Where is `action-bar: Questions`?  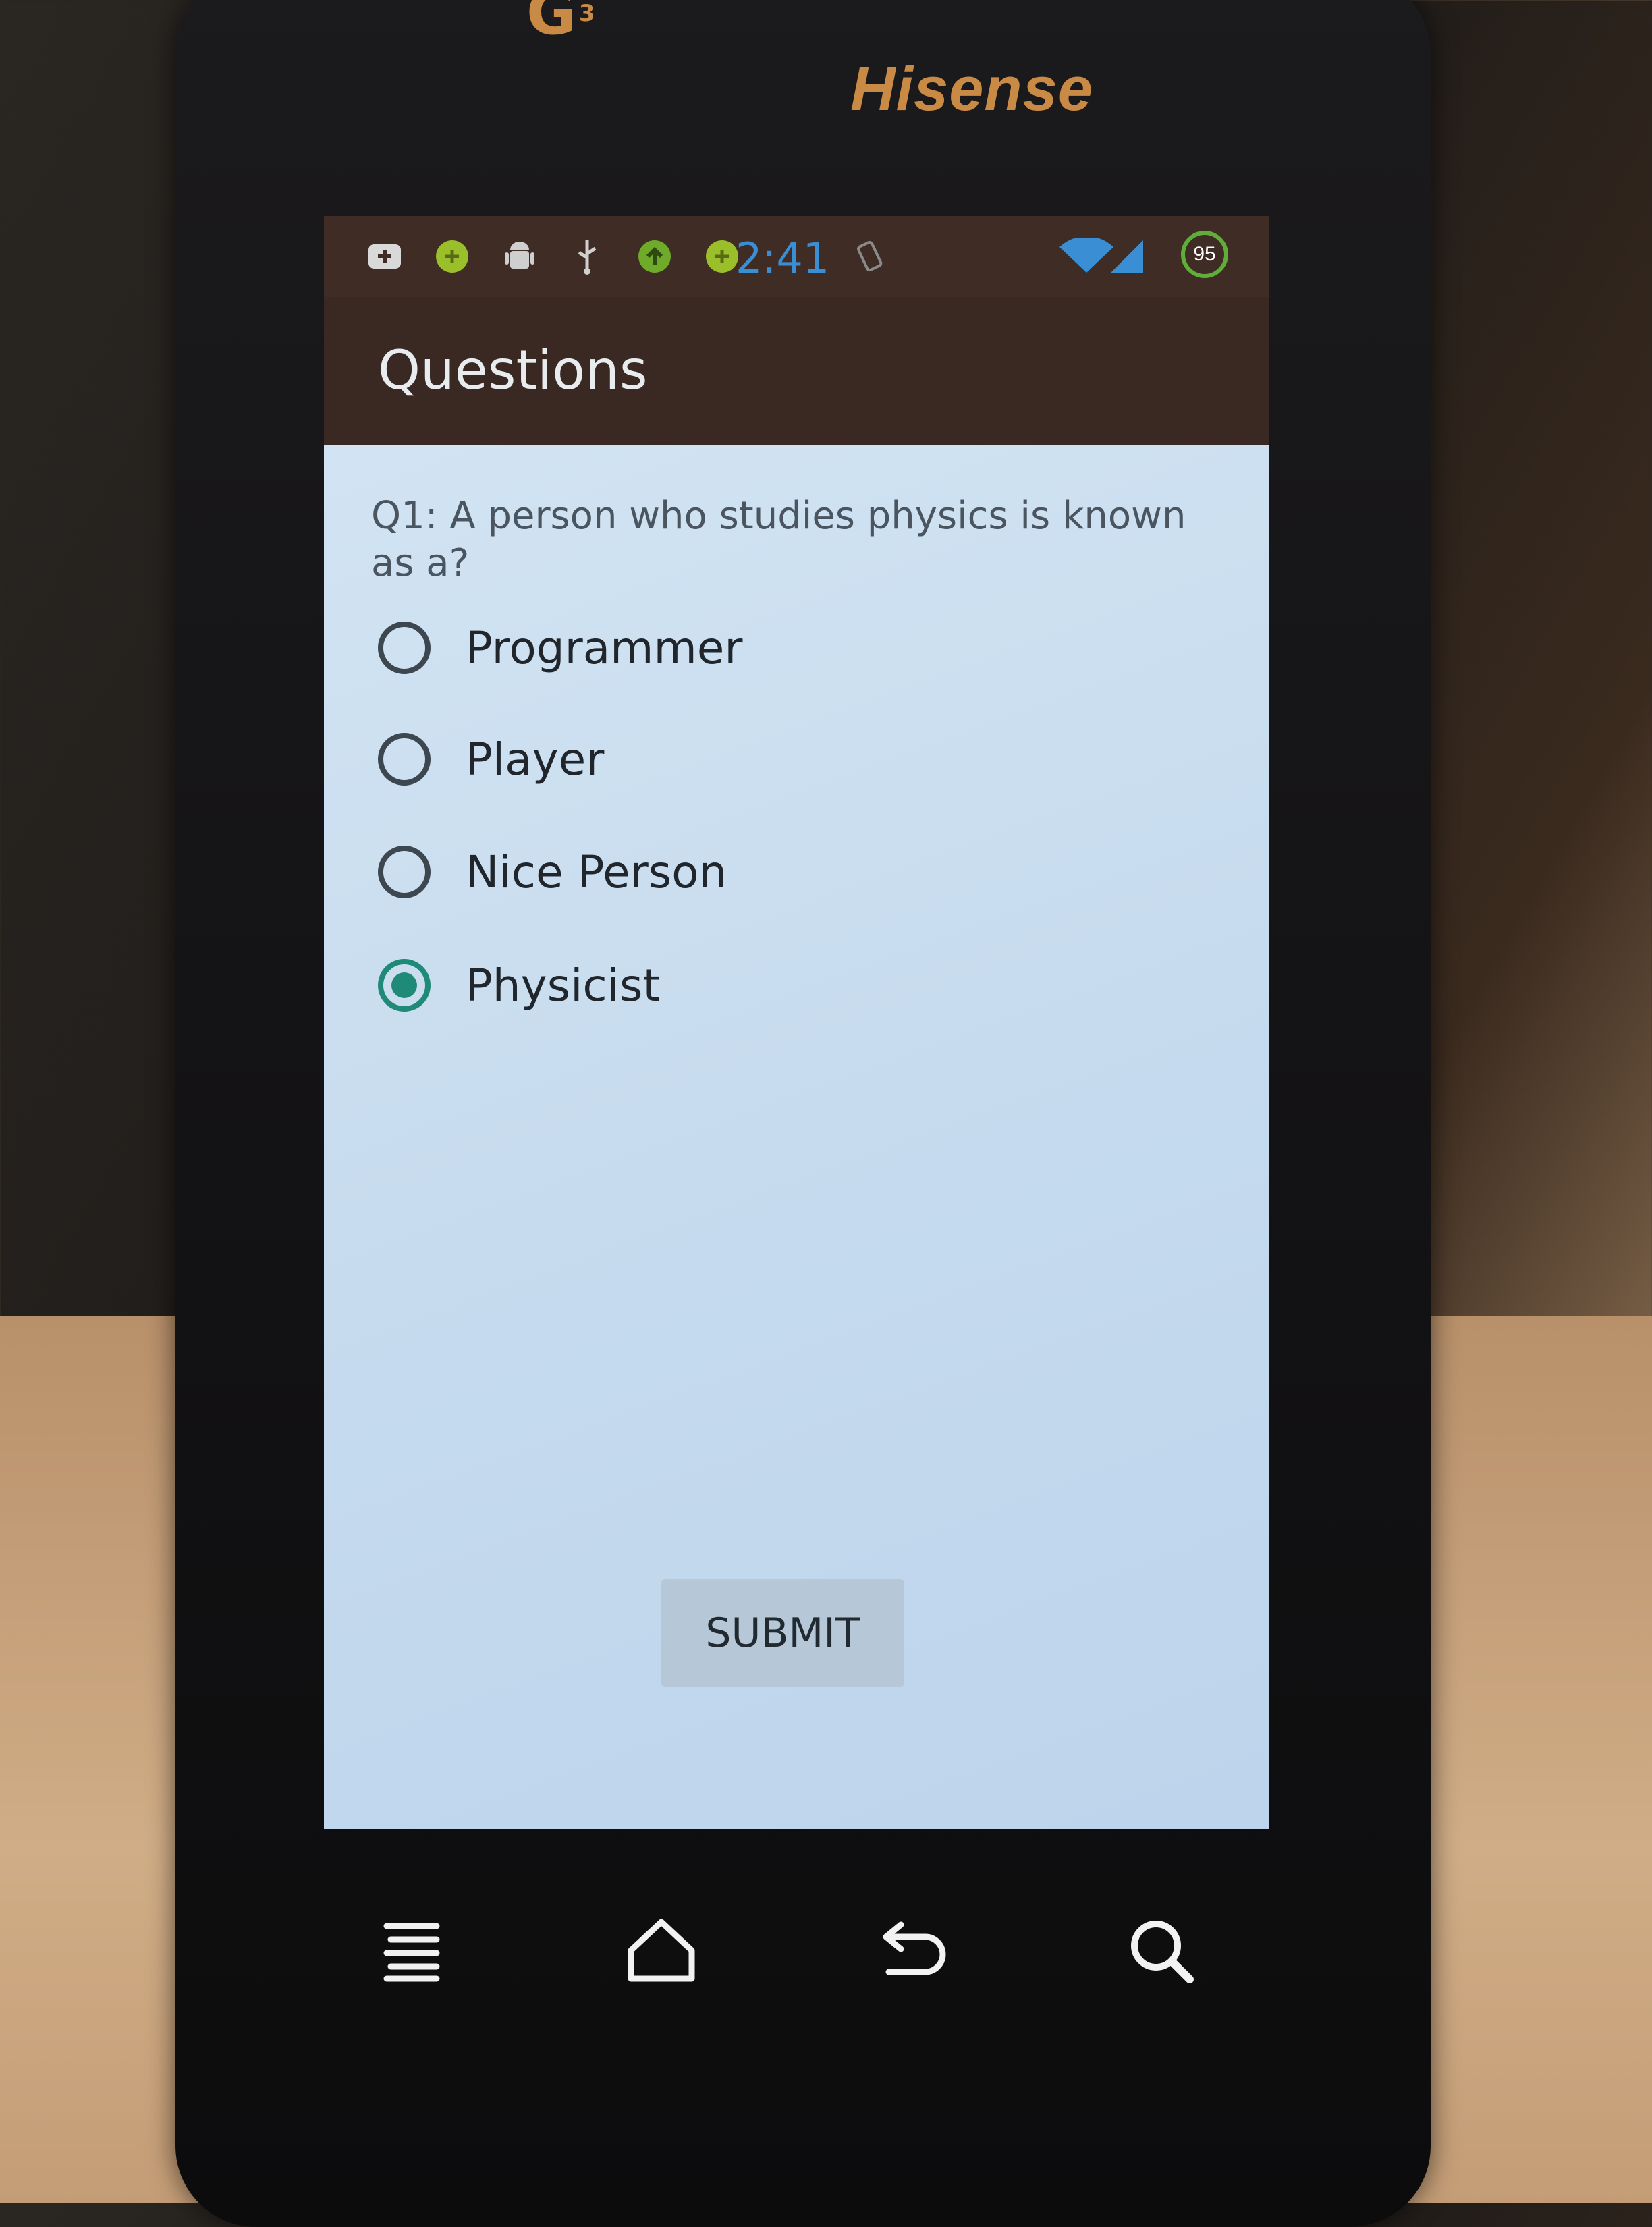 action-bar: Questions is located at coordinates (796, 371).